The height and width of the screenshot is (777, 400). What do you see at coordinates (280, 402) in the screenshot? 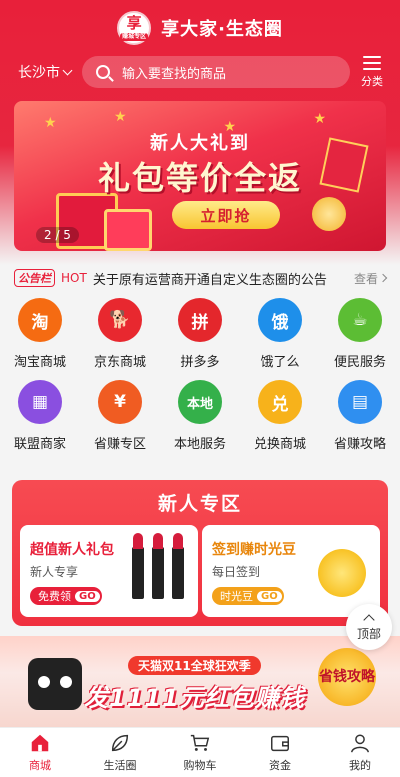
I see `exchange-icon: 兑` at bounding box center [280, 402].